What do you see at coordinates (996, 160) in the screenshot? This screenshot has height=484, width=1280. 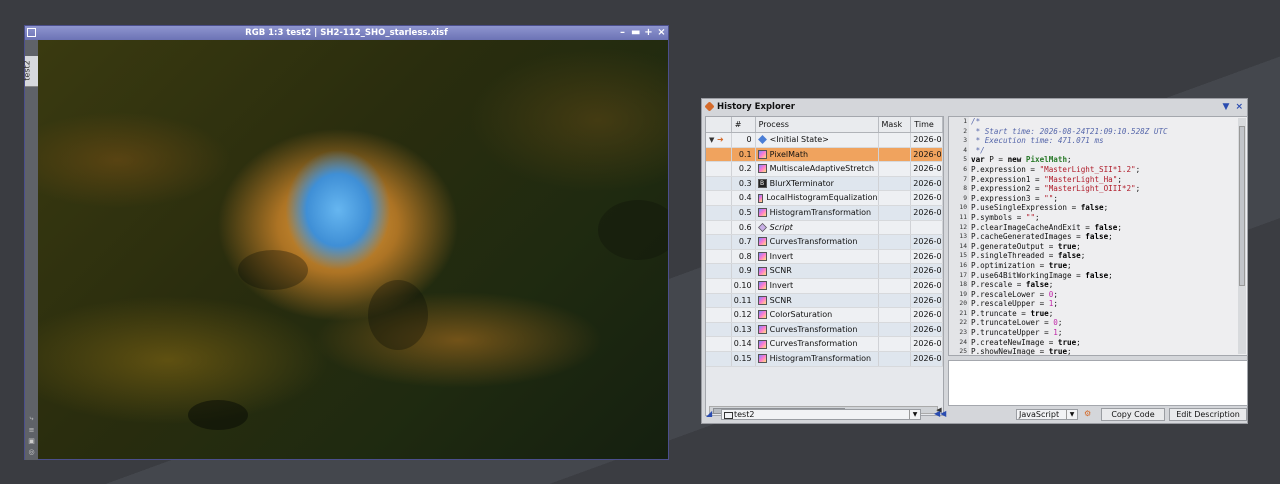 I see `code-token: P =` at bounding box center [996, 160].